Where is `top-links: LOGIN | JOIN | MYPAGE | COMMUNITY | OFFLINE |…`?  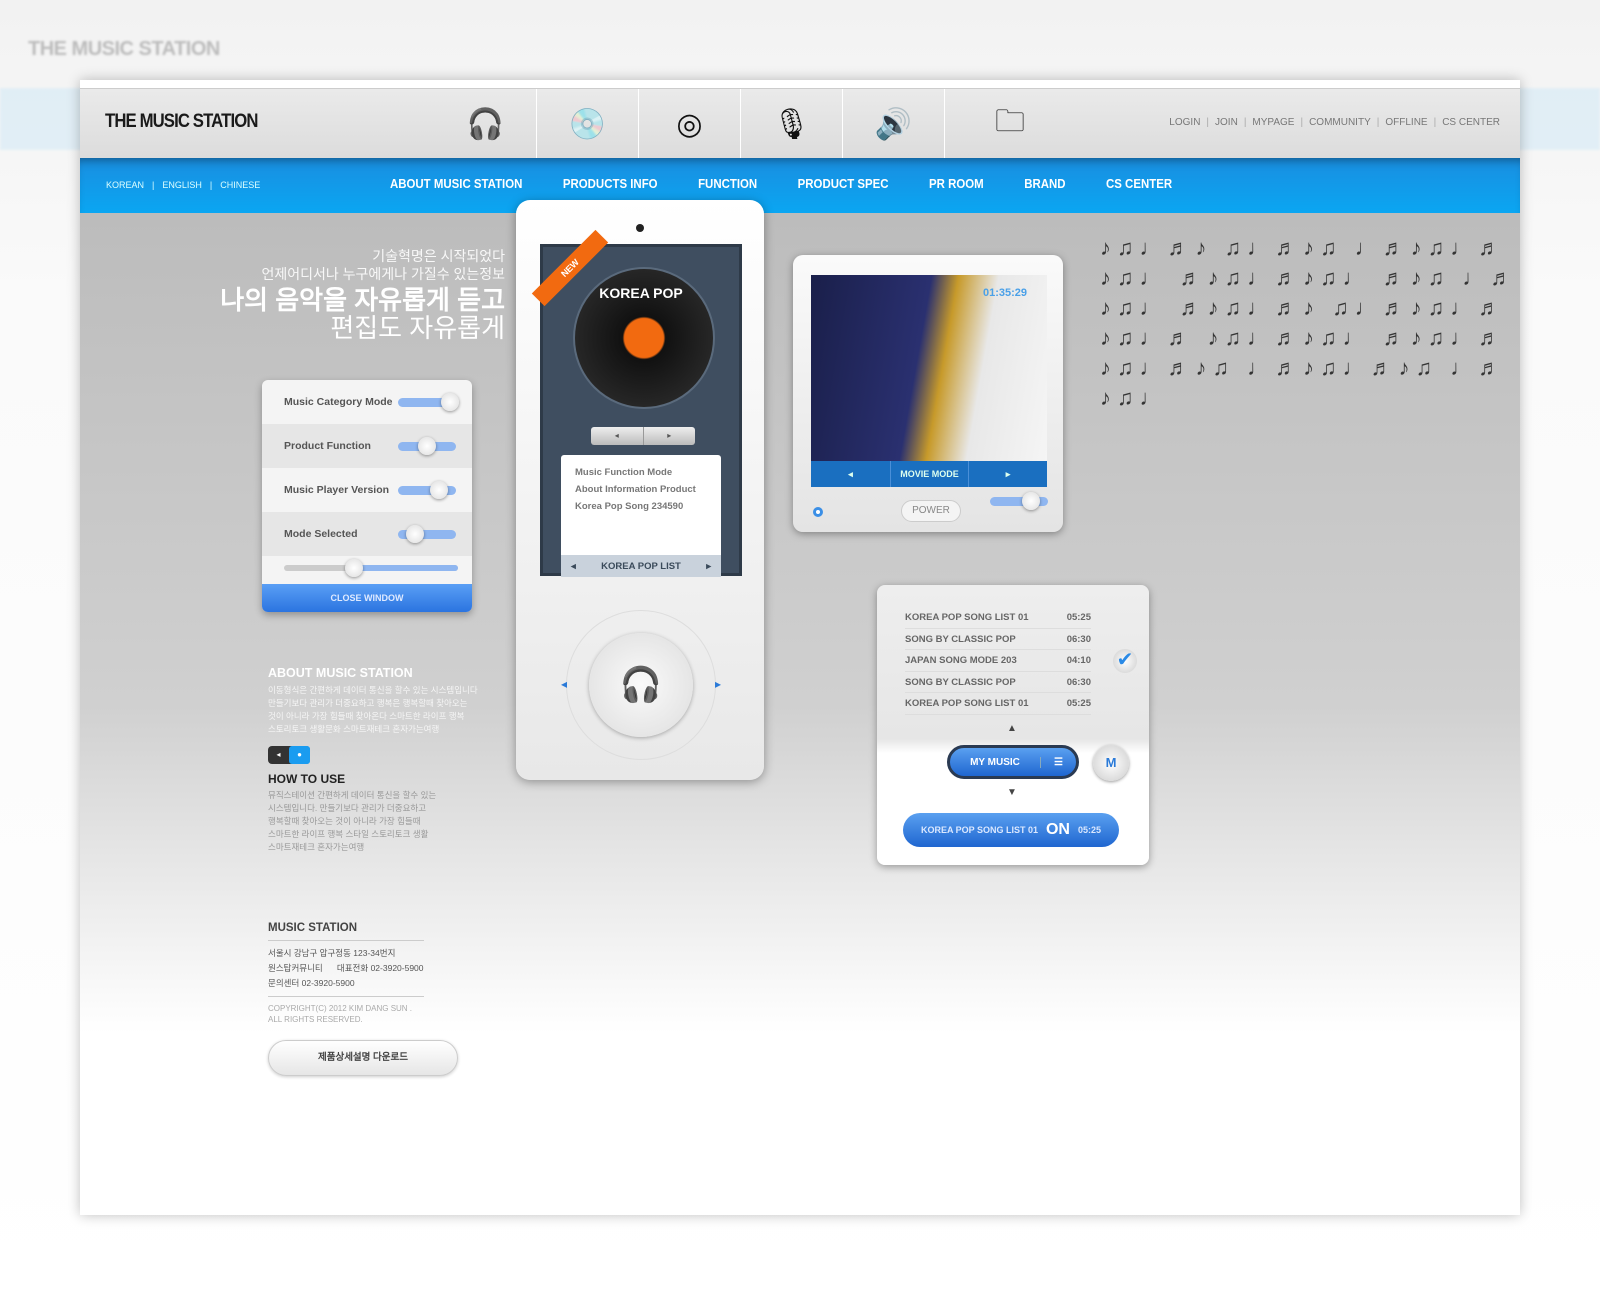
top-links: LOGIN | JOIN | MYPAGE | COMMUNITY | OFFLINE |… is located at coordinates (1334, 122).